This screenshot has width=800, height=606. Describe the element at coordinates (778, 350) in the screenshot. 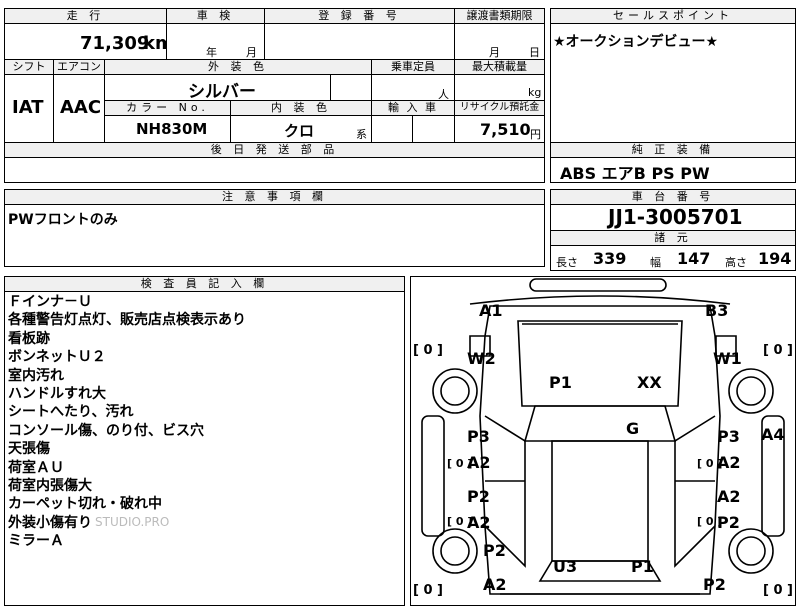

I see `bracket-right-top: [ 0 ]` at that location.